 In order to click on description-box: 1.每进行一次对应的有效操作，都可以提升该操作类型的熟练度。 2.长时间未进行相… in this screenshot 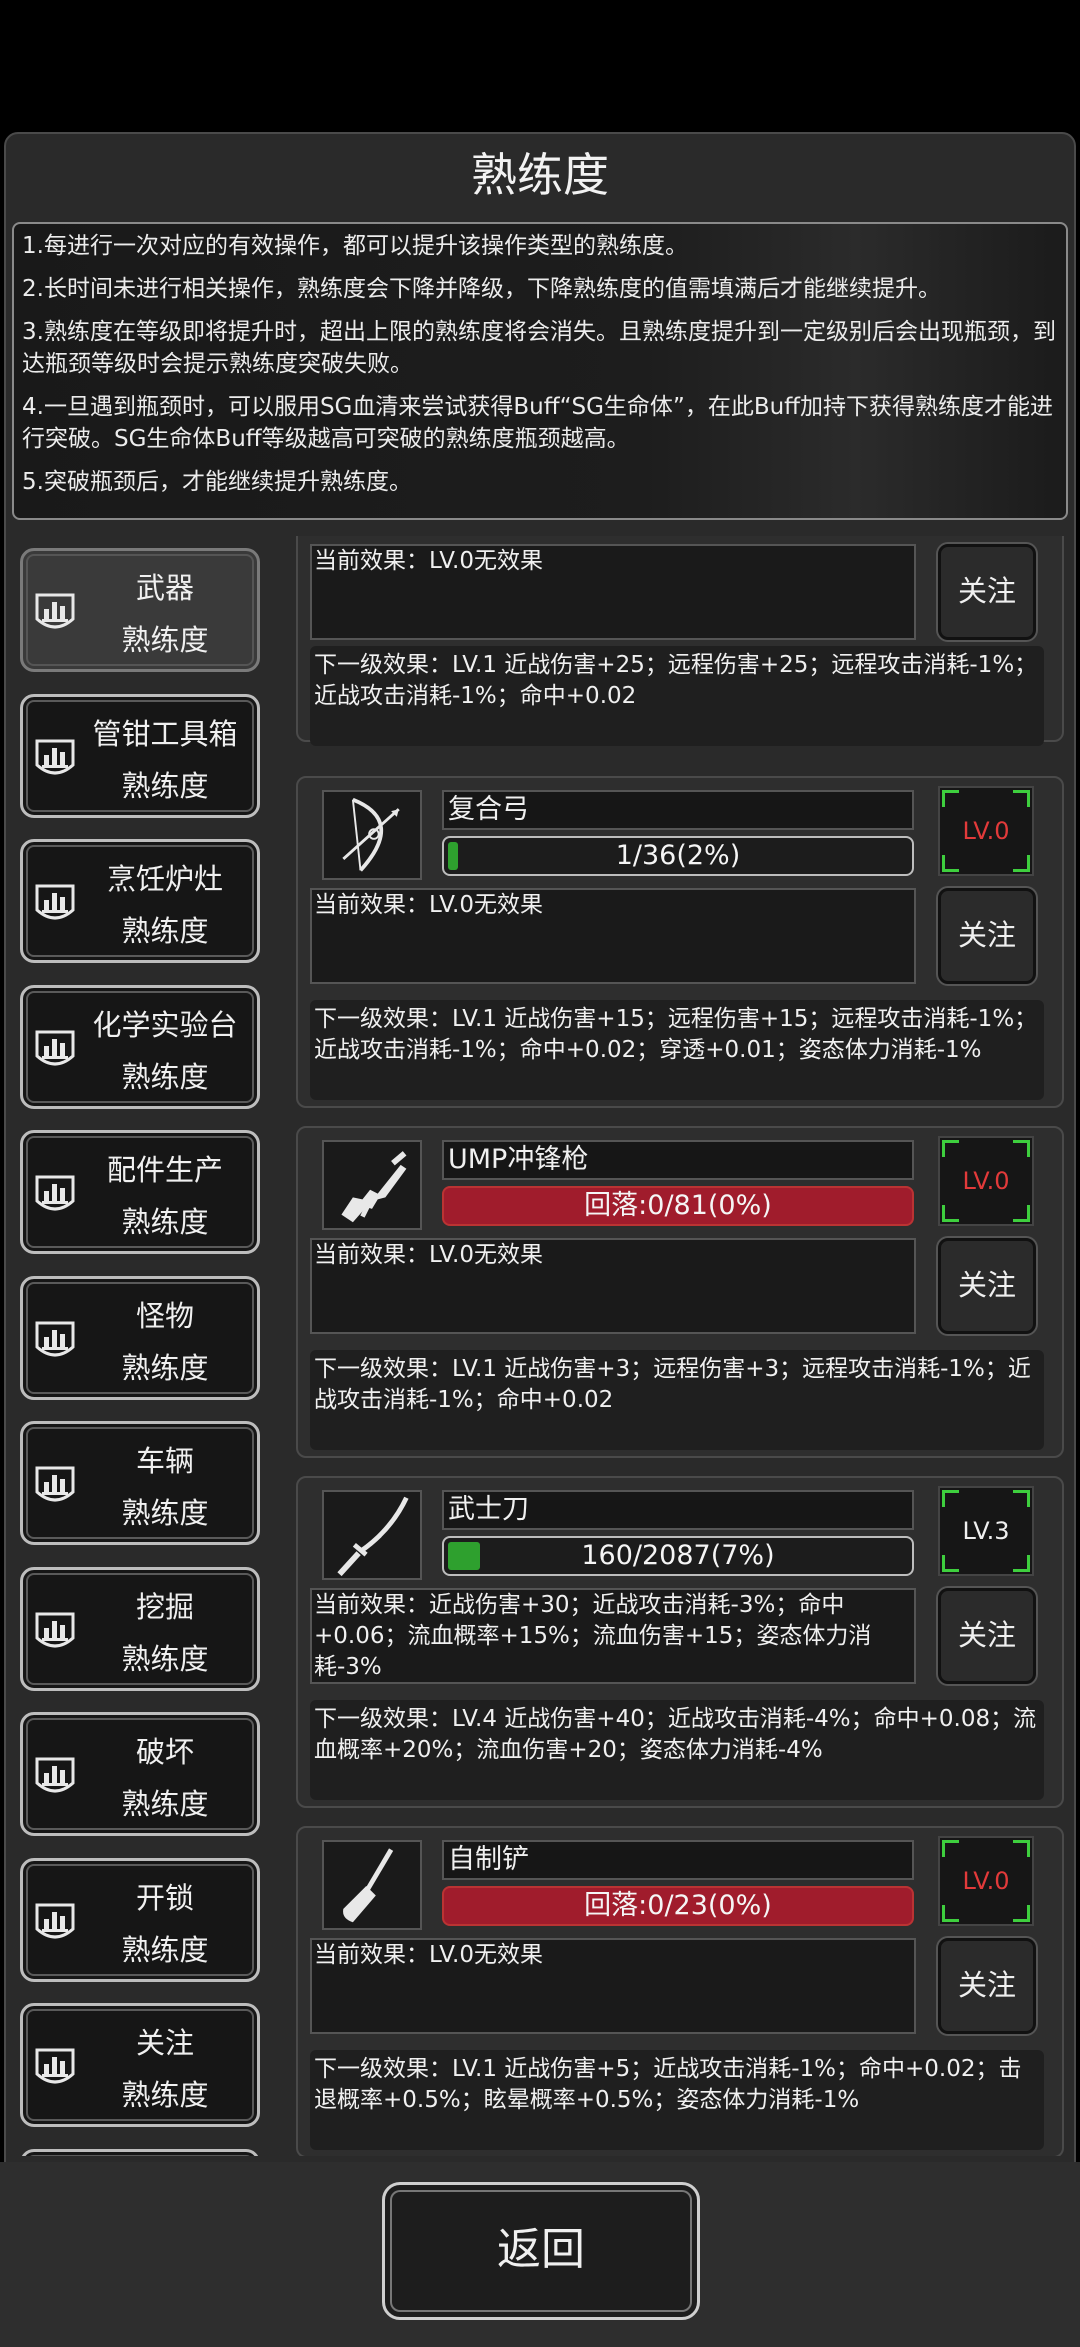, I will do `click(540, 371)`.